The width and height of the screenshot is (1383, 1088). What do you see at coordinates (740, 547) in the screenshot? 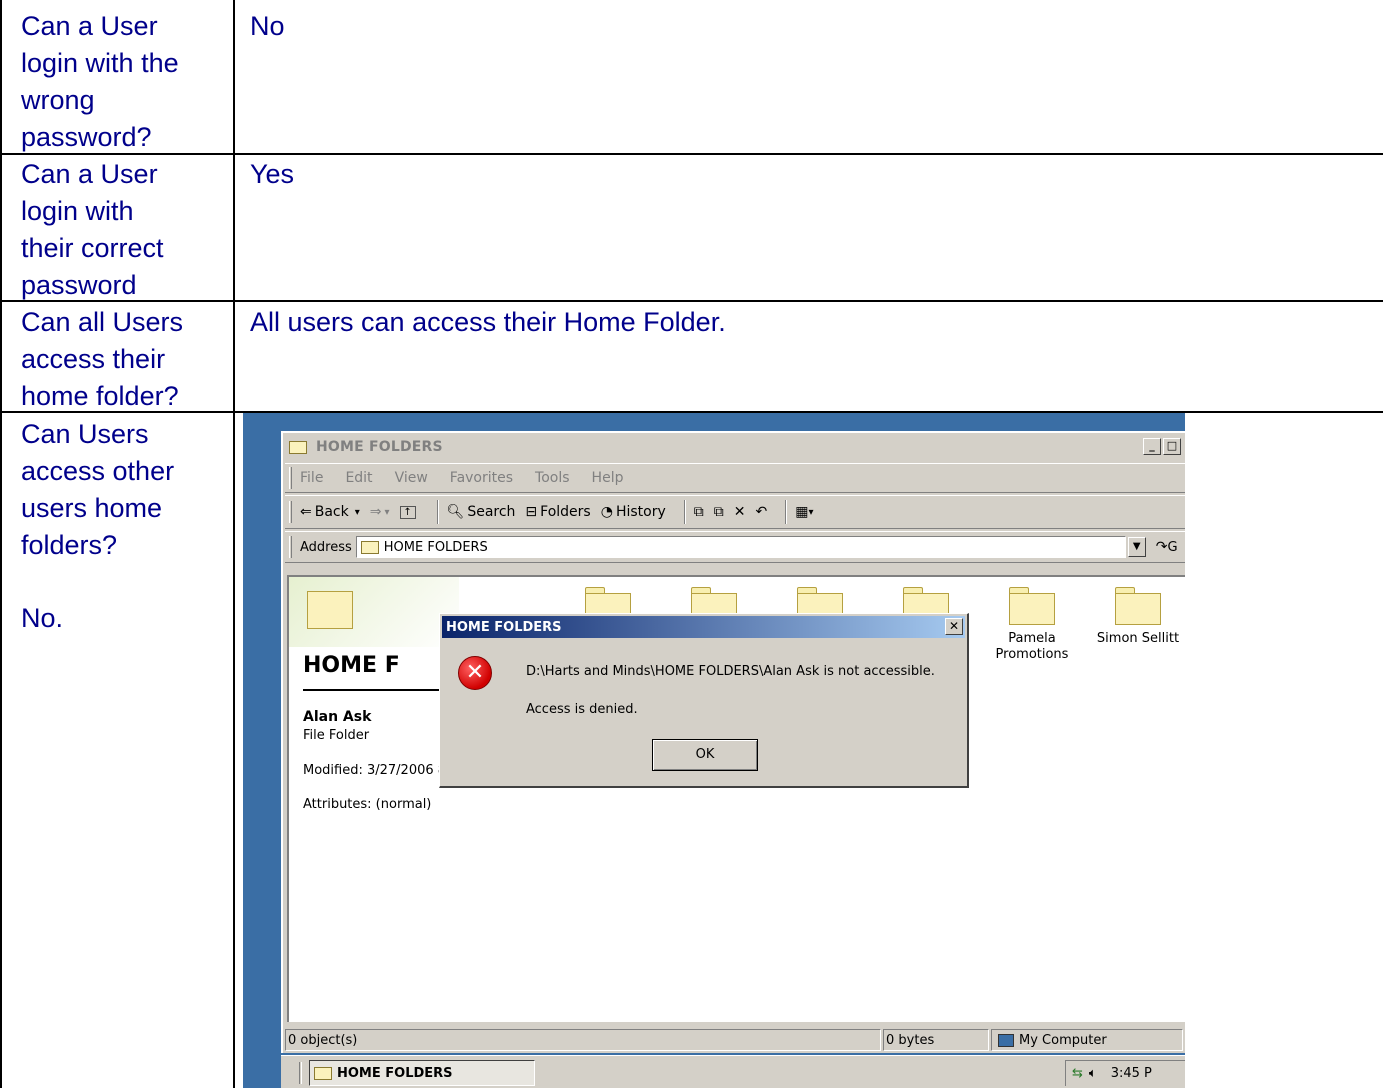
I see `address-input: HOME FOLDERS` at bounding box center [740, 547].